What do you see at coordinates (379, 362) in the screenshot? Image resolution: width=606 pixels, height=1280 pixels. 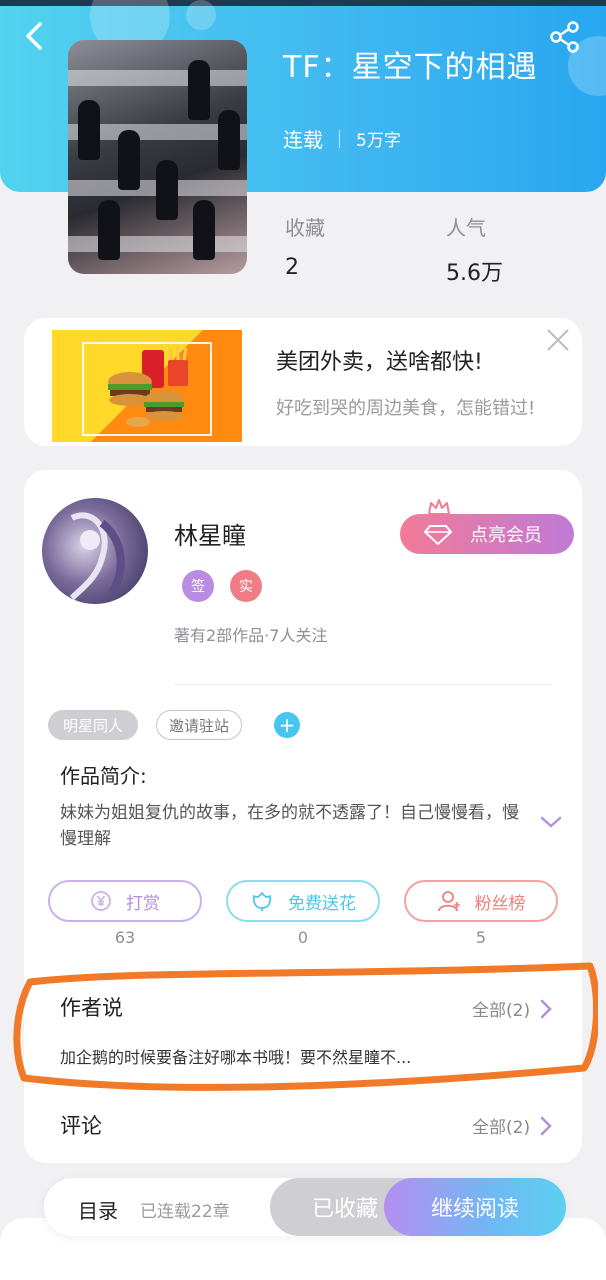 I see `ad-title: 美团外卖，送啥都快!` at bounding box center [379, 362].